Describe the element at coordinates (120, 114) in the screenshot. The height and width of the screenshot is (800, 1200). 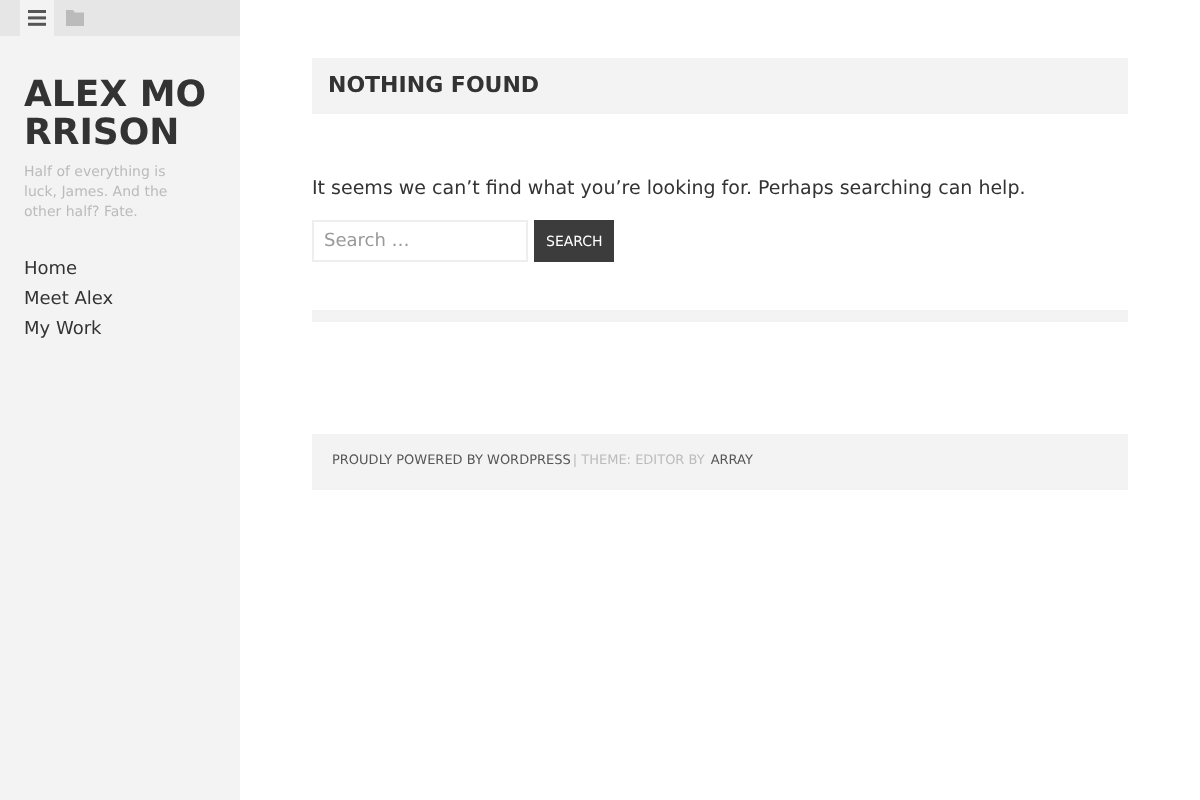
I see `site-title: ALEX MORRISON` at that location.